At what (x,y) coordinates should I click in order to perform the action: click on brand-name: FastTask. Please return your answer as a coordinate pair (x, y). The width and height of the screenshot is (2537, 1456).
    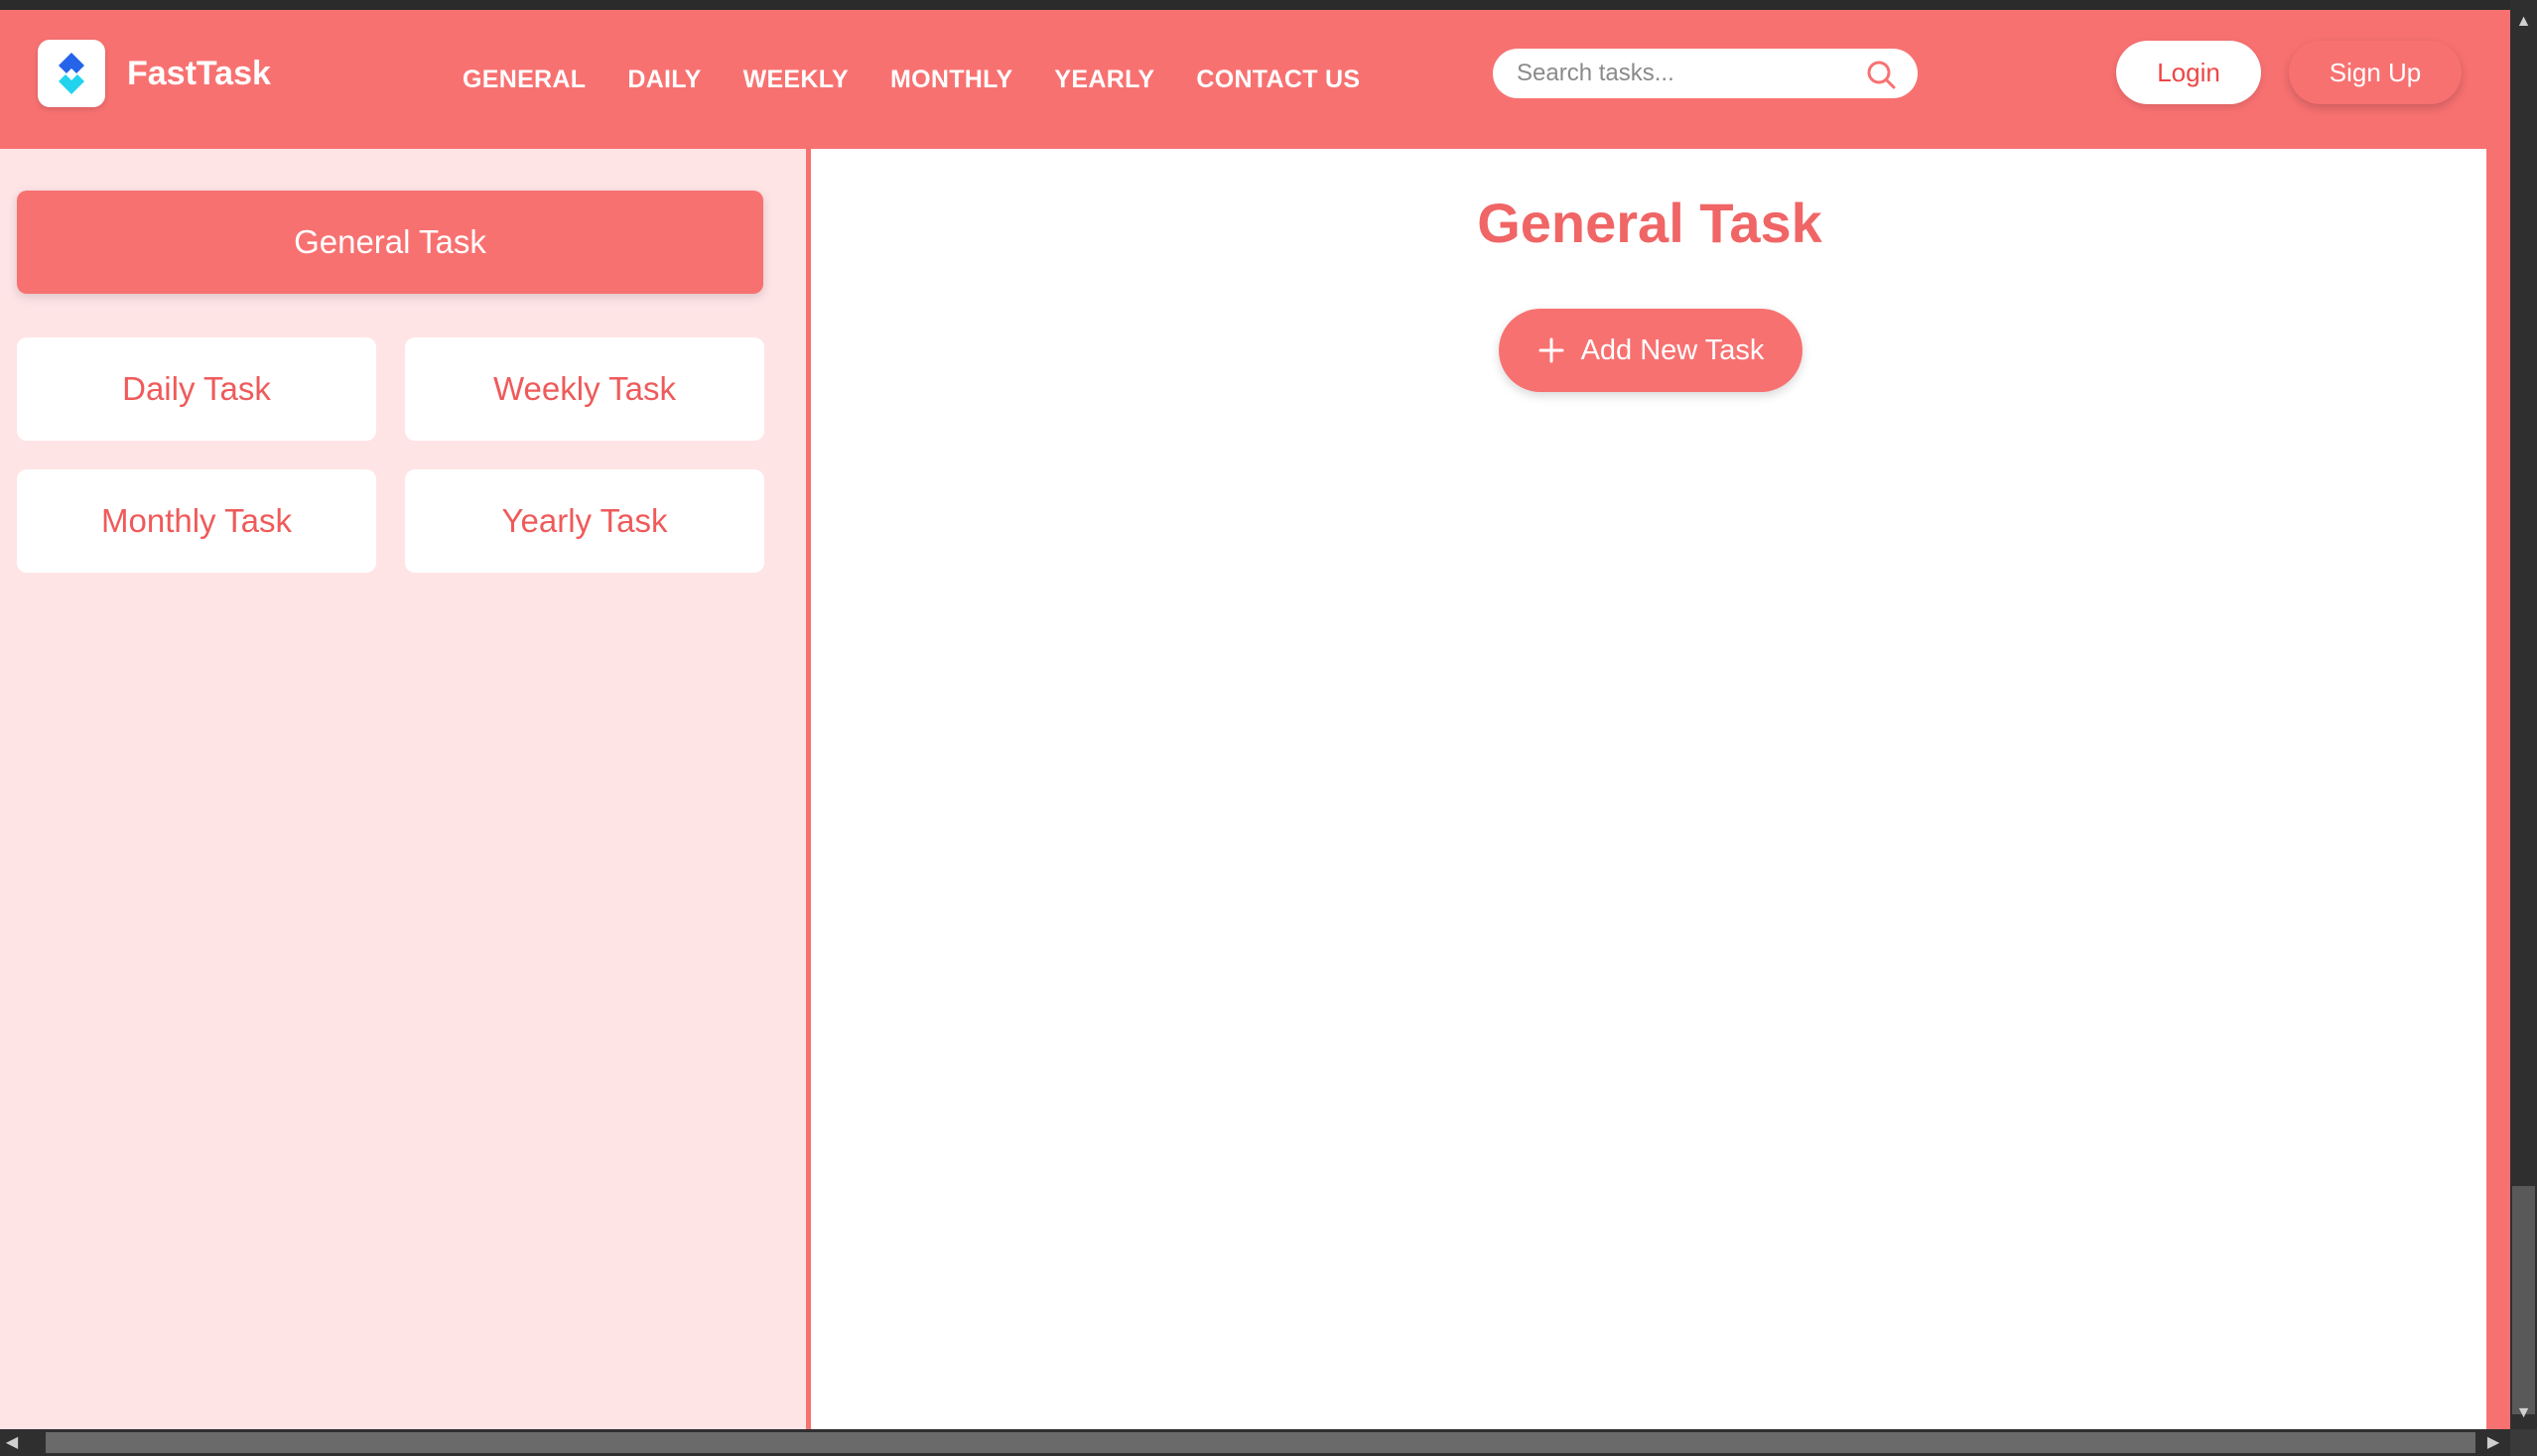
    Looking at the image, I should click on (199, 73).